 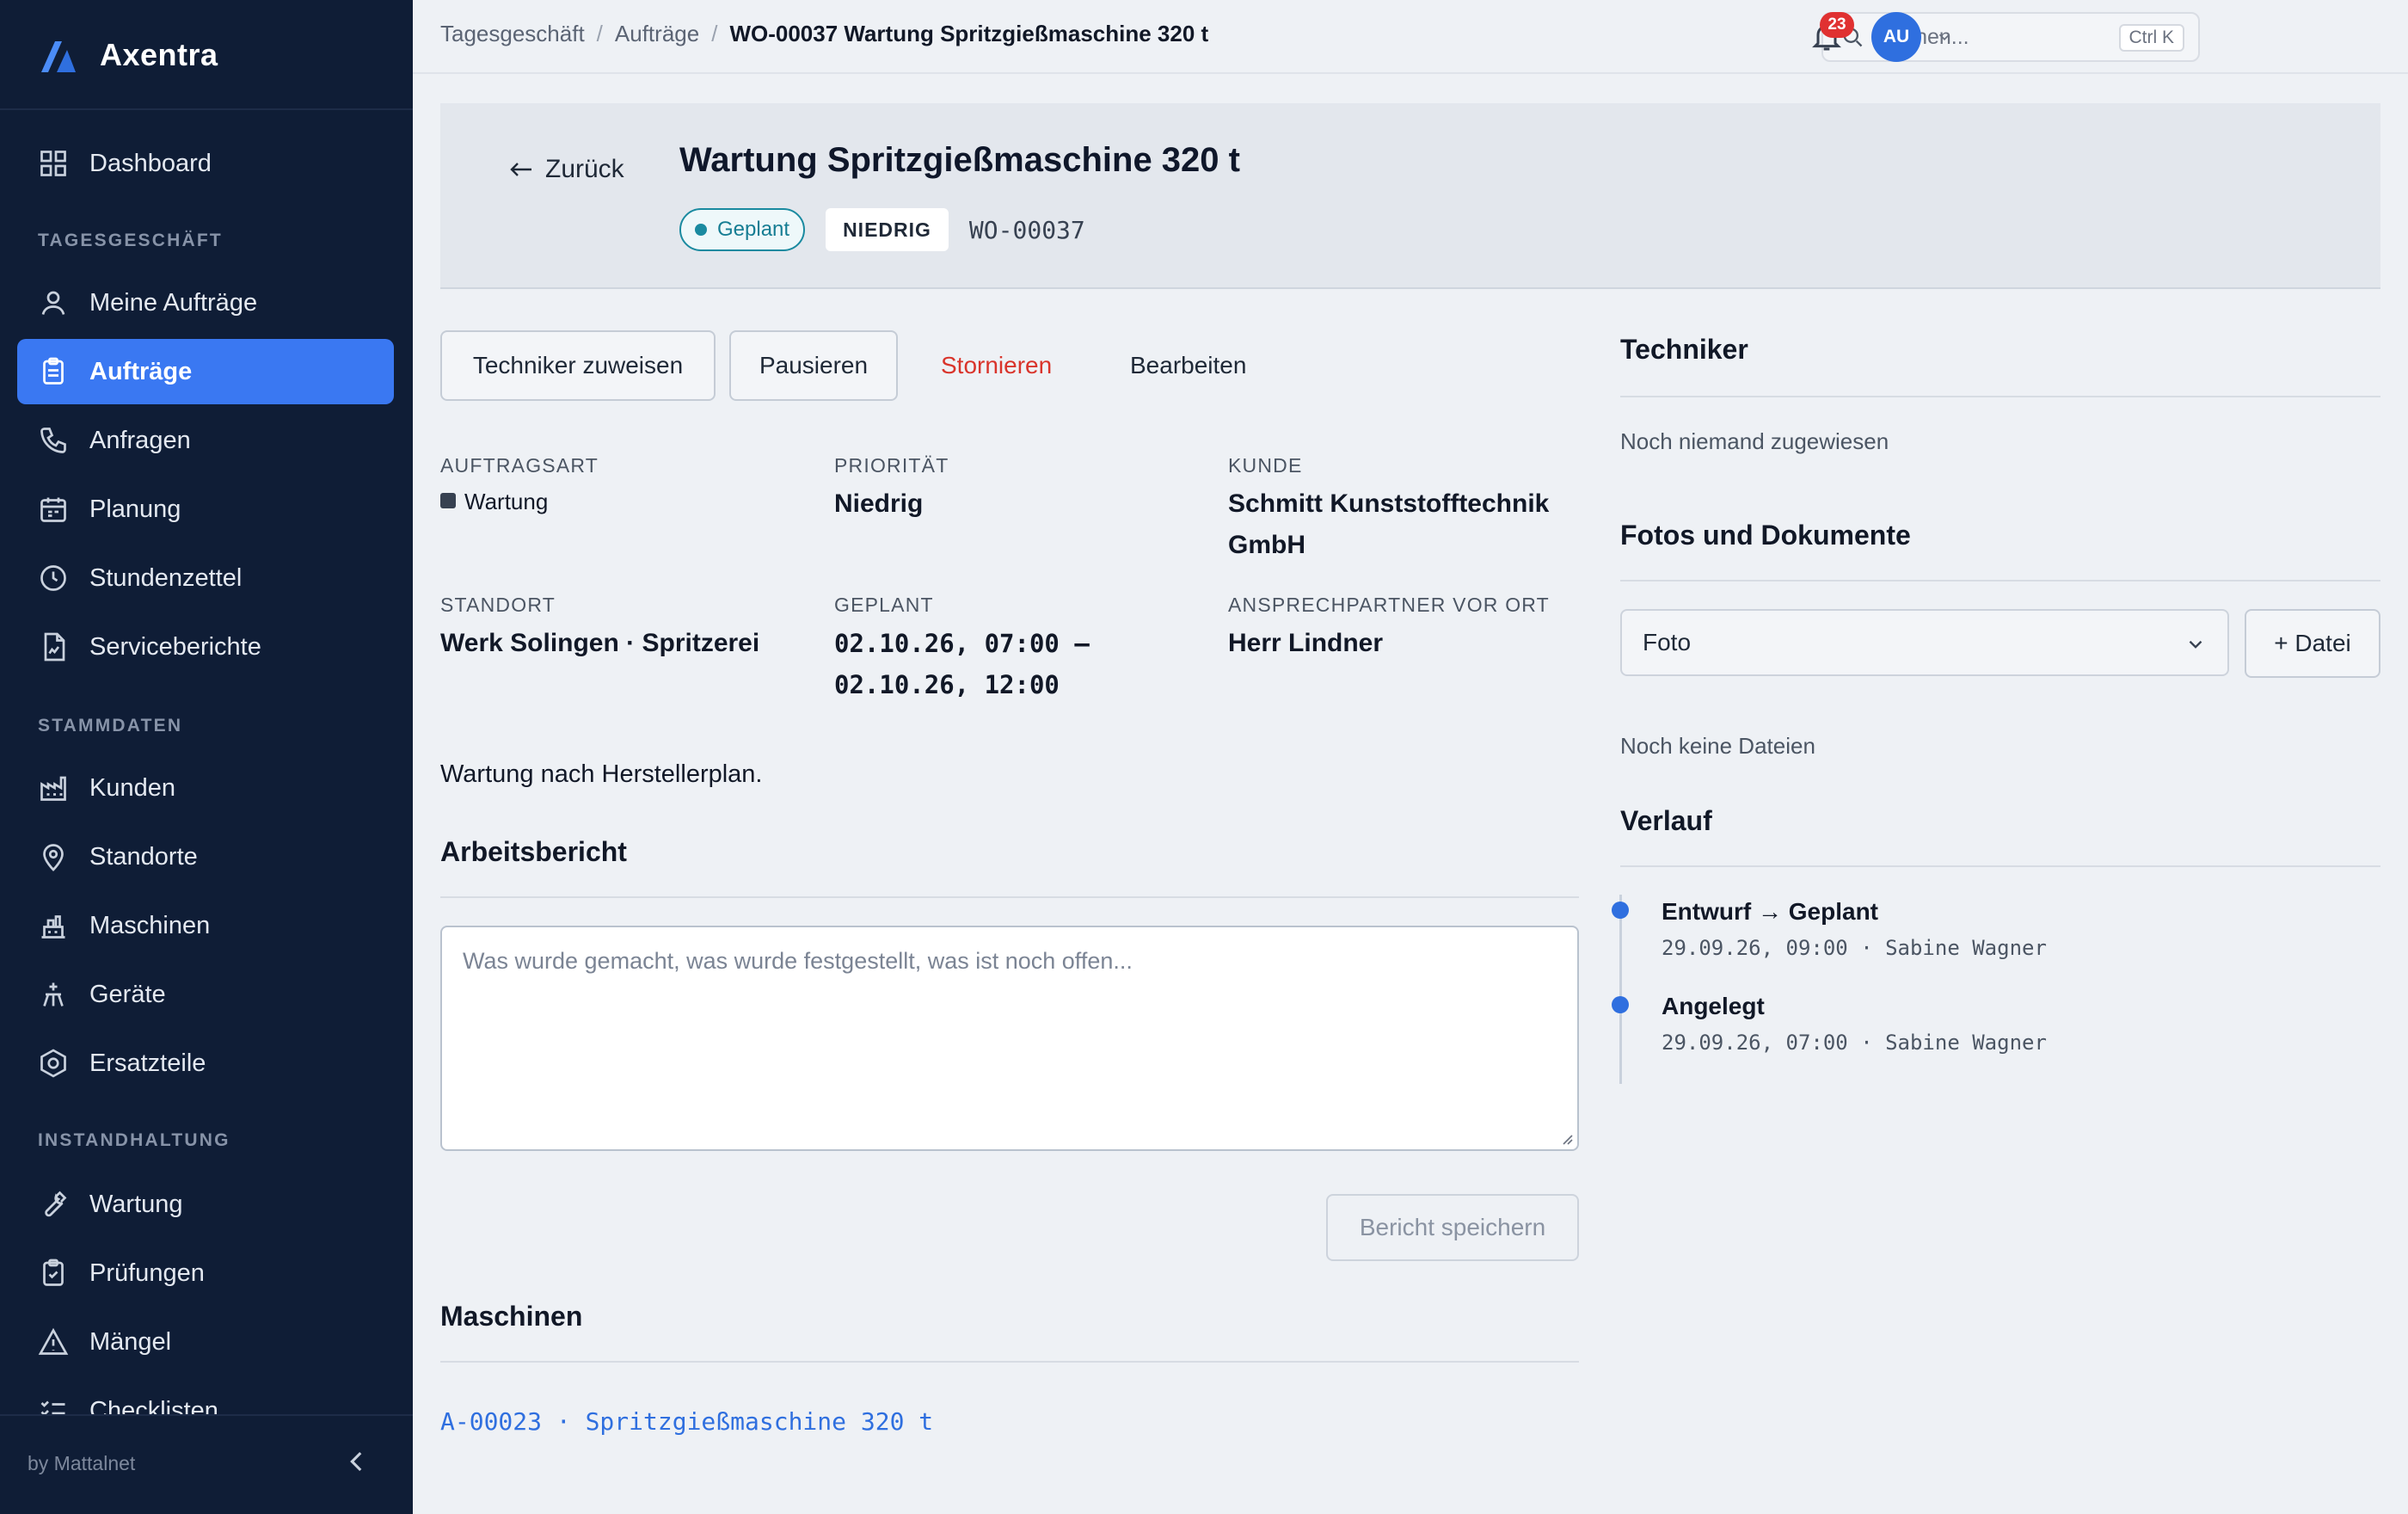 I want to click on breadcrumb-item: Aufträge, so click(x=657, y=34).